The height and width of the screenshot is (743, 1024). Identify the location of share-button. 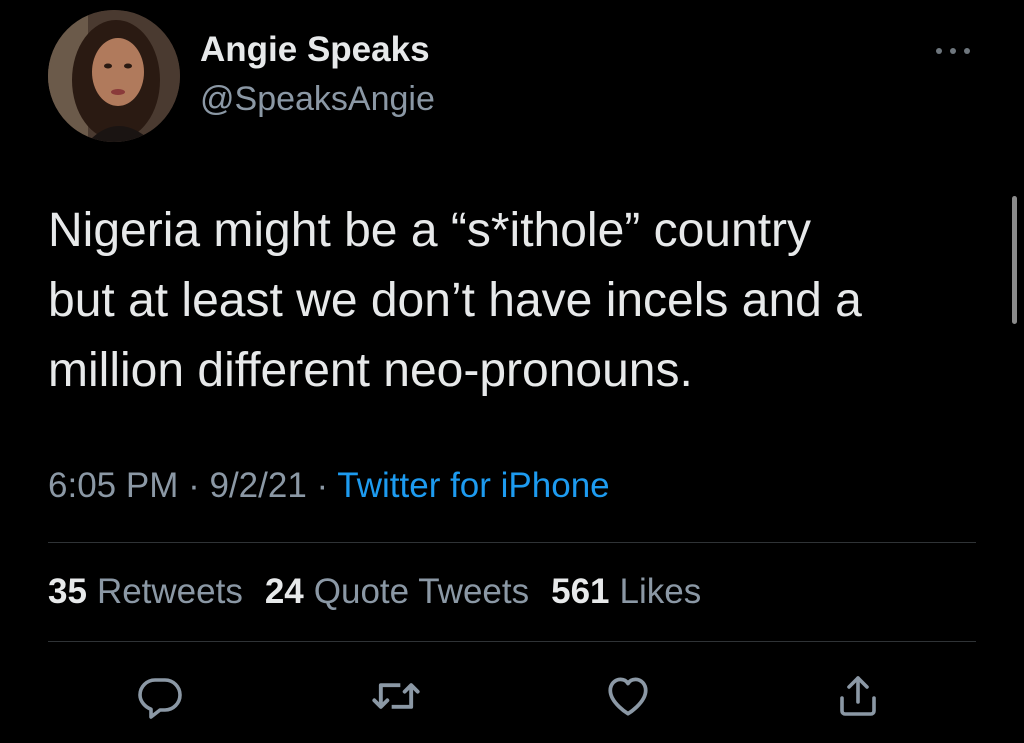
(858, 696).